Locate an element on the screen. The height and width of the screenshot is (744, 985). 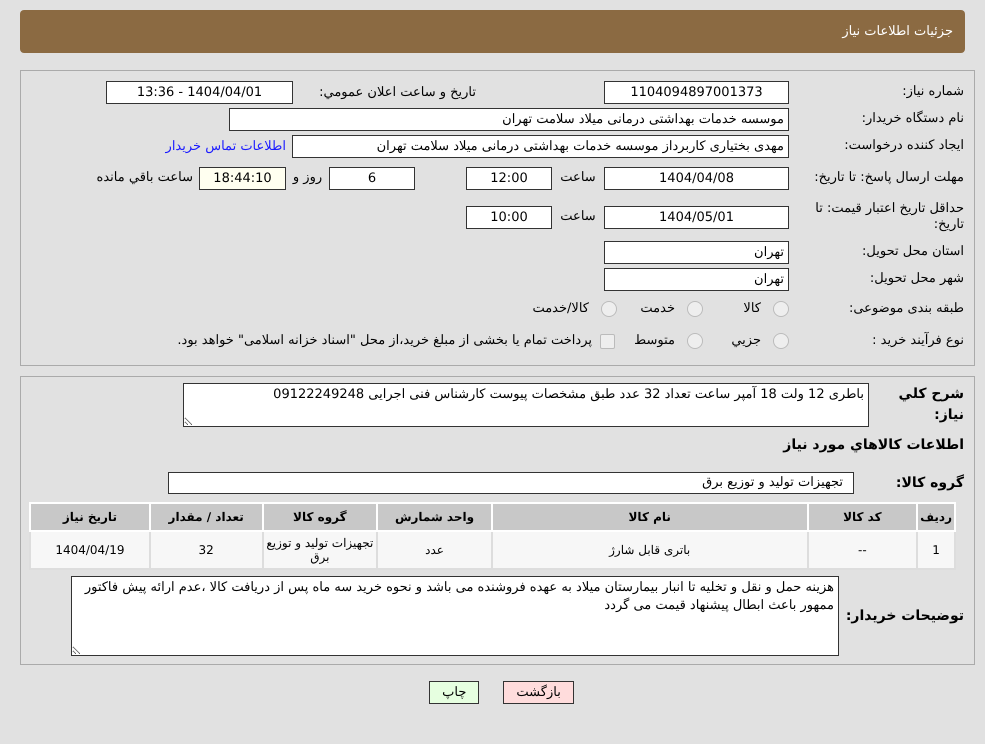
field-label: شماره نیاز: is located at coordinates (932, 92).